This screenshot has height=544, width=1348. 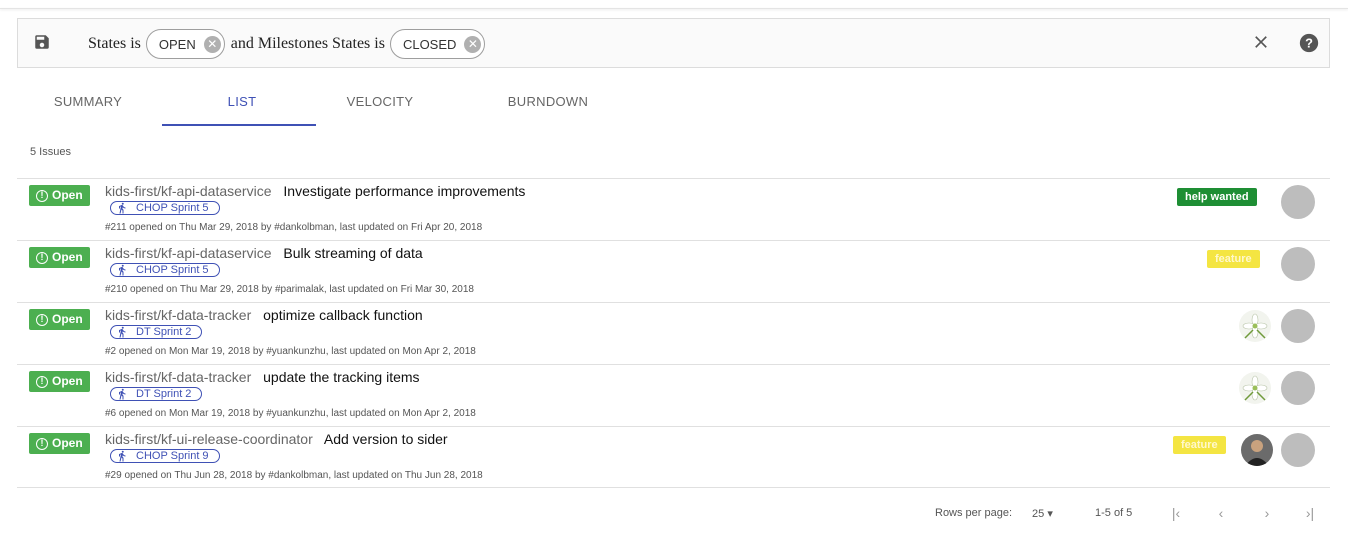 I want to click on person-avatar-icon, so click(x=1257, y=450).